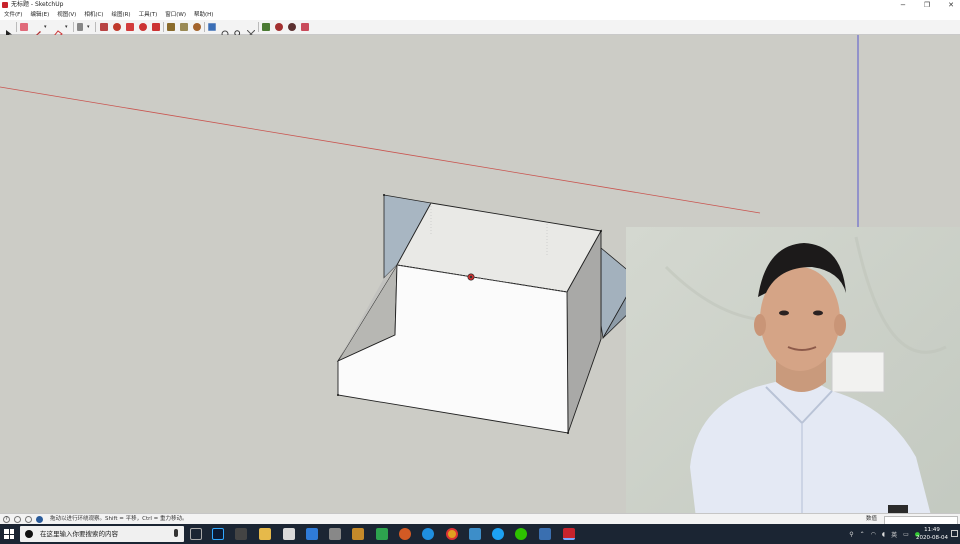 This screenshot has height=544, width=960. What do you see at coordinates (453, 349) in the screenshot?
I see `box-front-face` at bounding box center [453, 349].